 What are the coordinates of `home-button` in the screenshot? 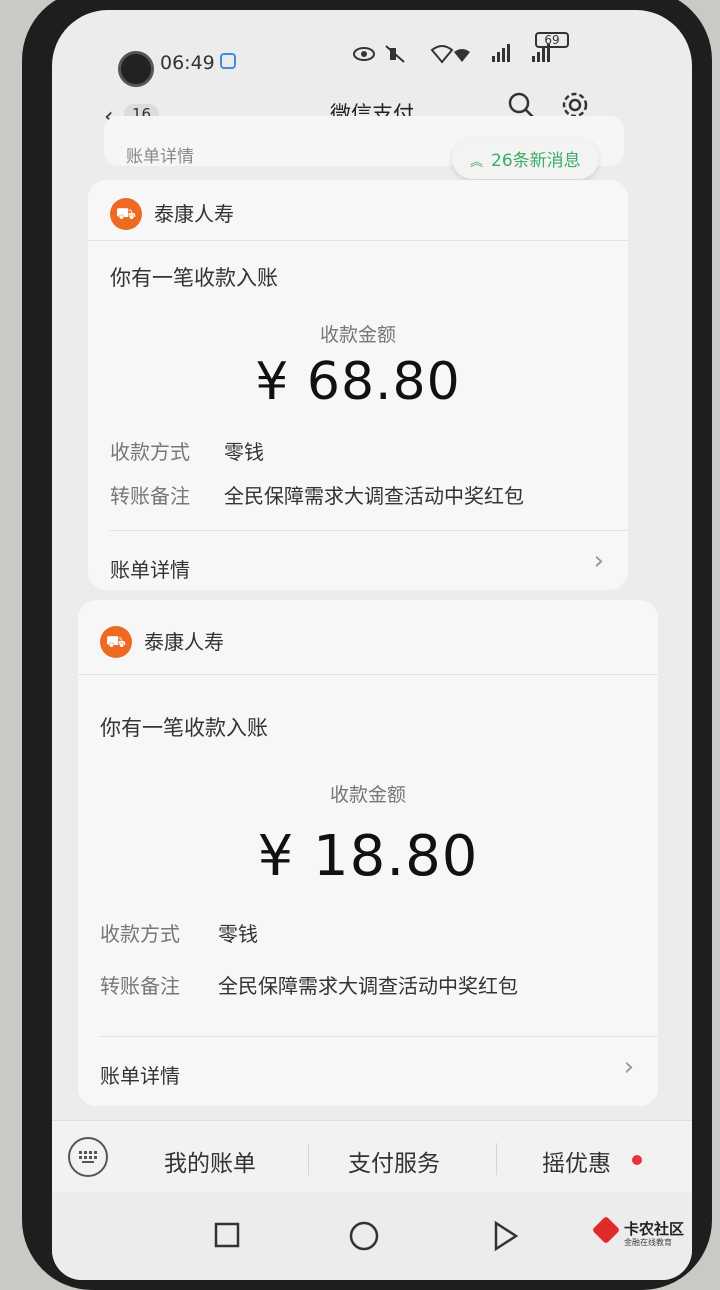 It's located at (364, 1236).